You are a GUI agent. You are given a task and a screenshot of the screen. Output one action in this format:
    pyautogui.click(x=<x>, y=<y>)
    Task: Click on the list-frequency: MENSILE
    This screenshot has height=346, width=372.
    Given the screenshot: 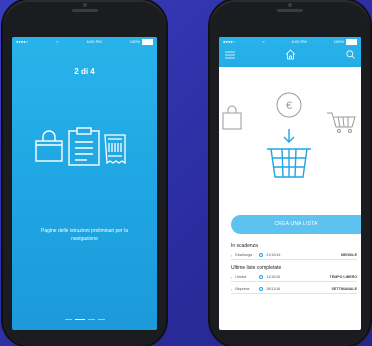 What is the action you would take?
    pyautogui.click(x=349, y=255)
    